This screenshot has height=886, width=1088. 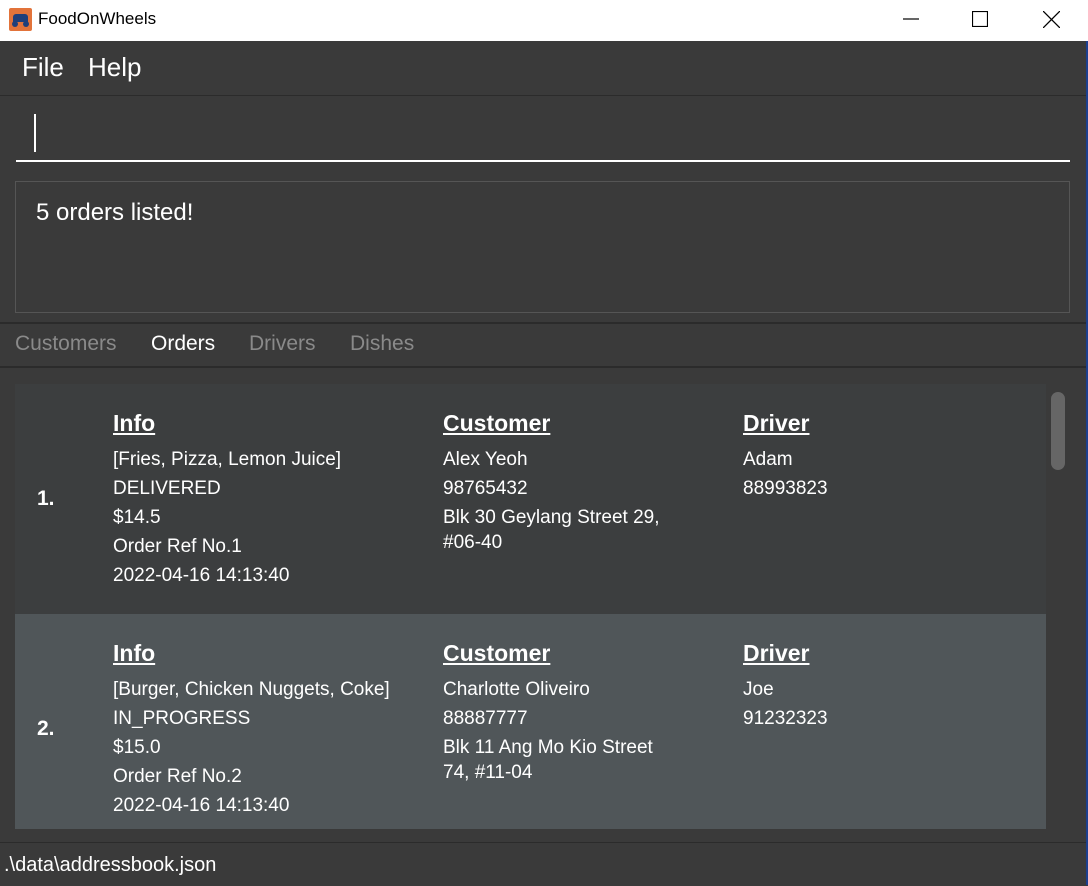 What do you see at coordinates (485, 459) in the screenshot?
I see `customer-name: Alex Yeoh` at bounding box center [485, 459].